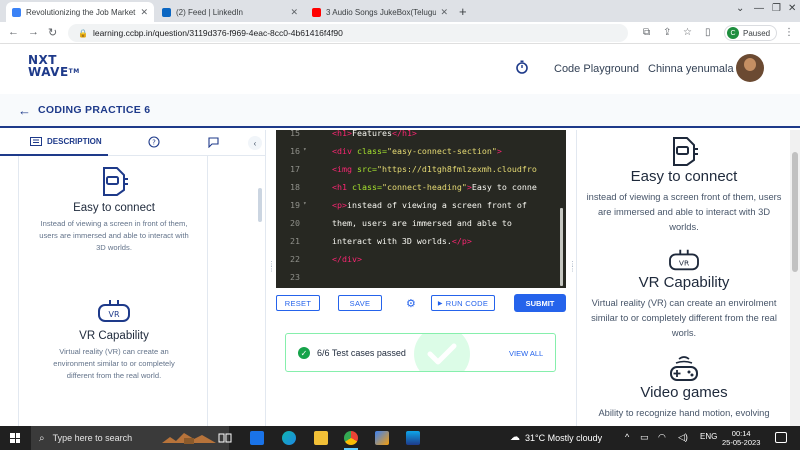 Image resolution: width=800 pixels, height=450 pixels. I want to click on search-highlight-illustration, so click(189, 438).